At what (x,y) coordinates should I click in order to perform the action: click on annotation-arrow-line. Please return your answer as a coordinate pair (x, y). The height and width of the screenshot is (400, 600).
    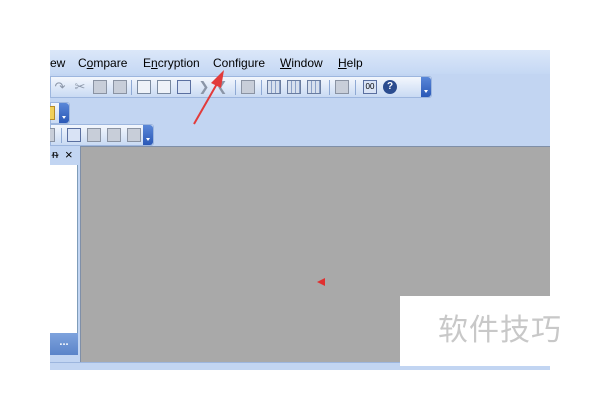
    Looking at the image, I should click on (206, 103).